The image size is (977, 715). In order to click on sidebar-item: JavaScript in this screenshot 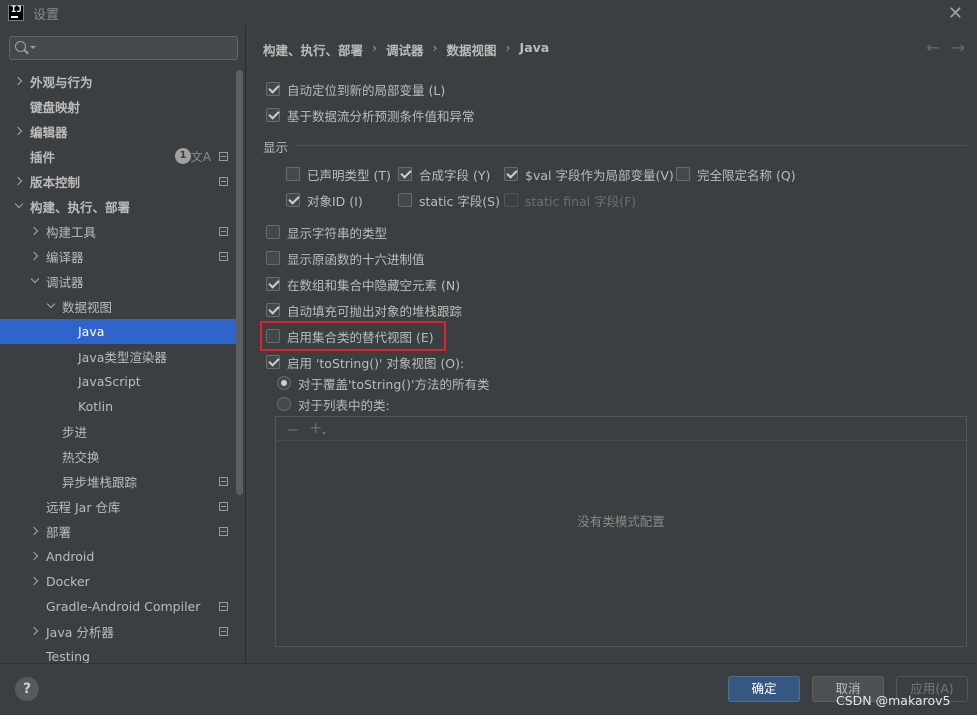, I will do `click(118, 381)`.